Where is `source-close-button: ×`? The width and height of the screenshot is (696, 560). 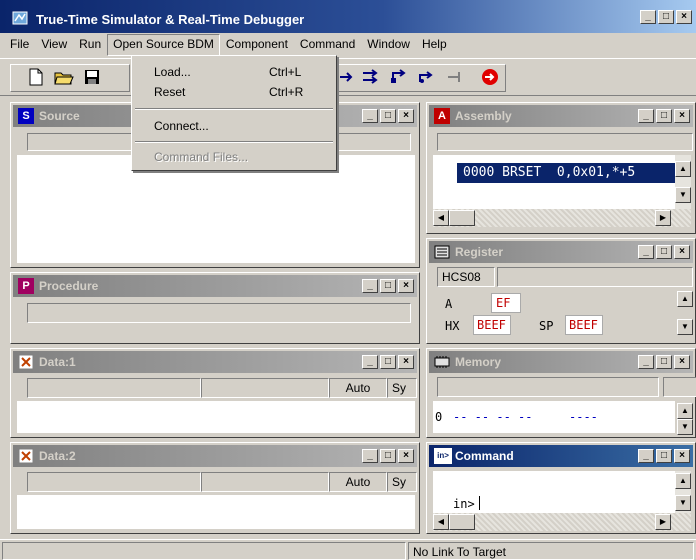
source-close-button: × is located at coordinates (406, 116).